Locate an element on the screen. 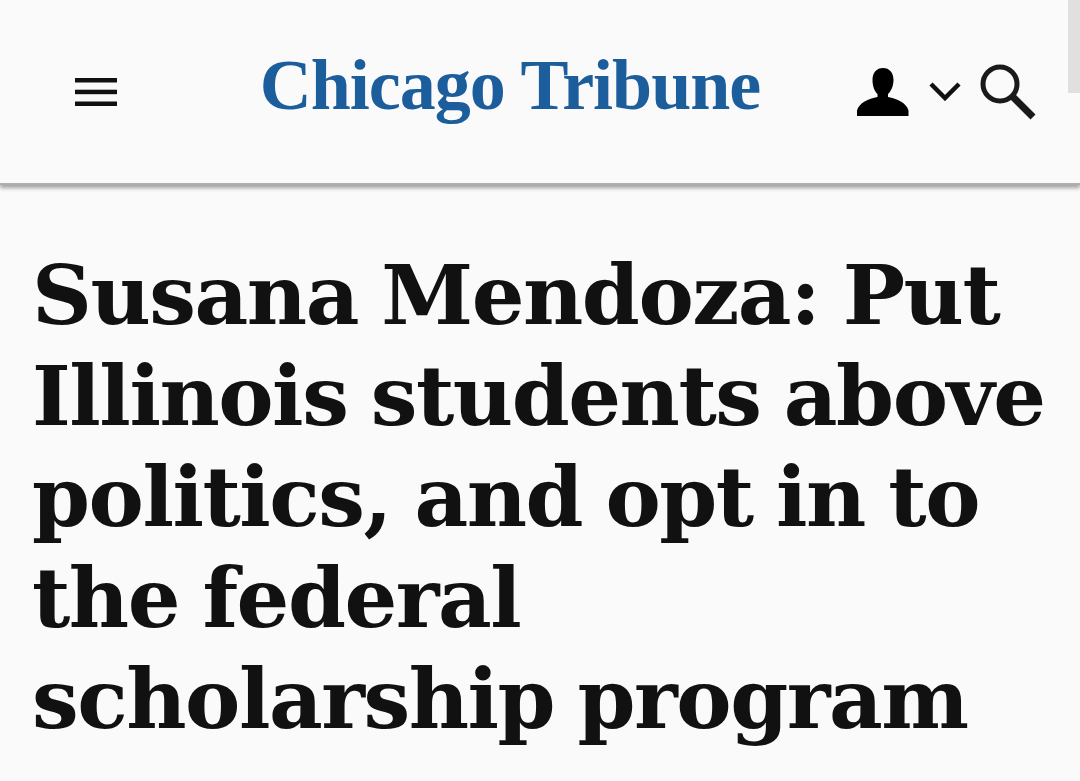  search-icon is located at coordinates (1007, 91).